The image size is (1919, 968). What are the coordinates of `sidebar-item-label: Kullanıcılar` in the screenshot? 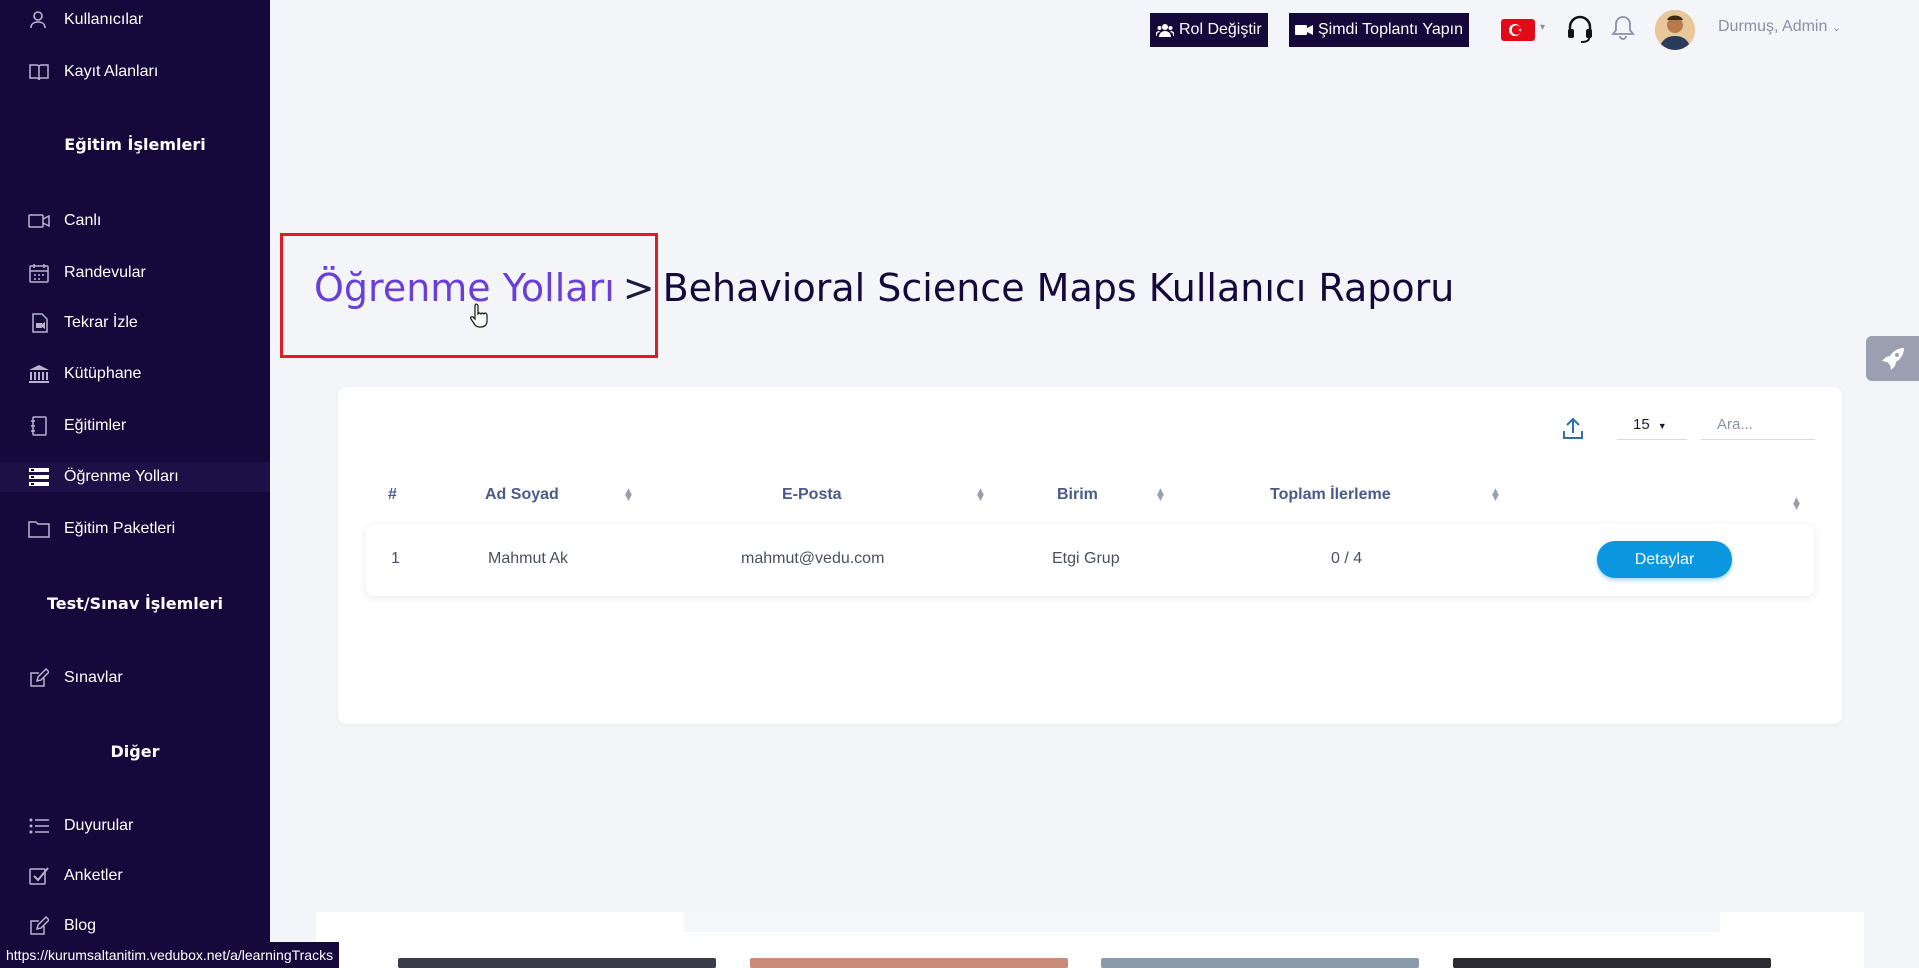 It's located at (104, 19).